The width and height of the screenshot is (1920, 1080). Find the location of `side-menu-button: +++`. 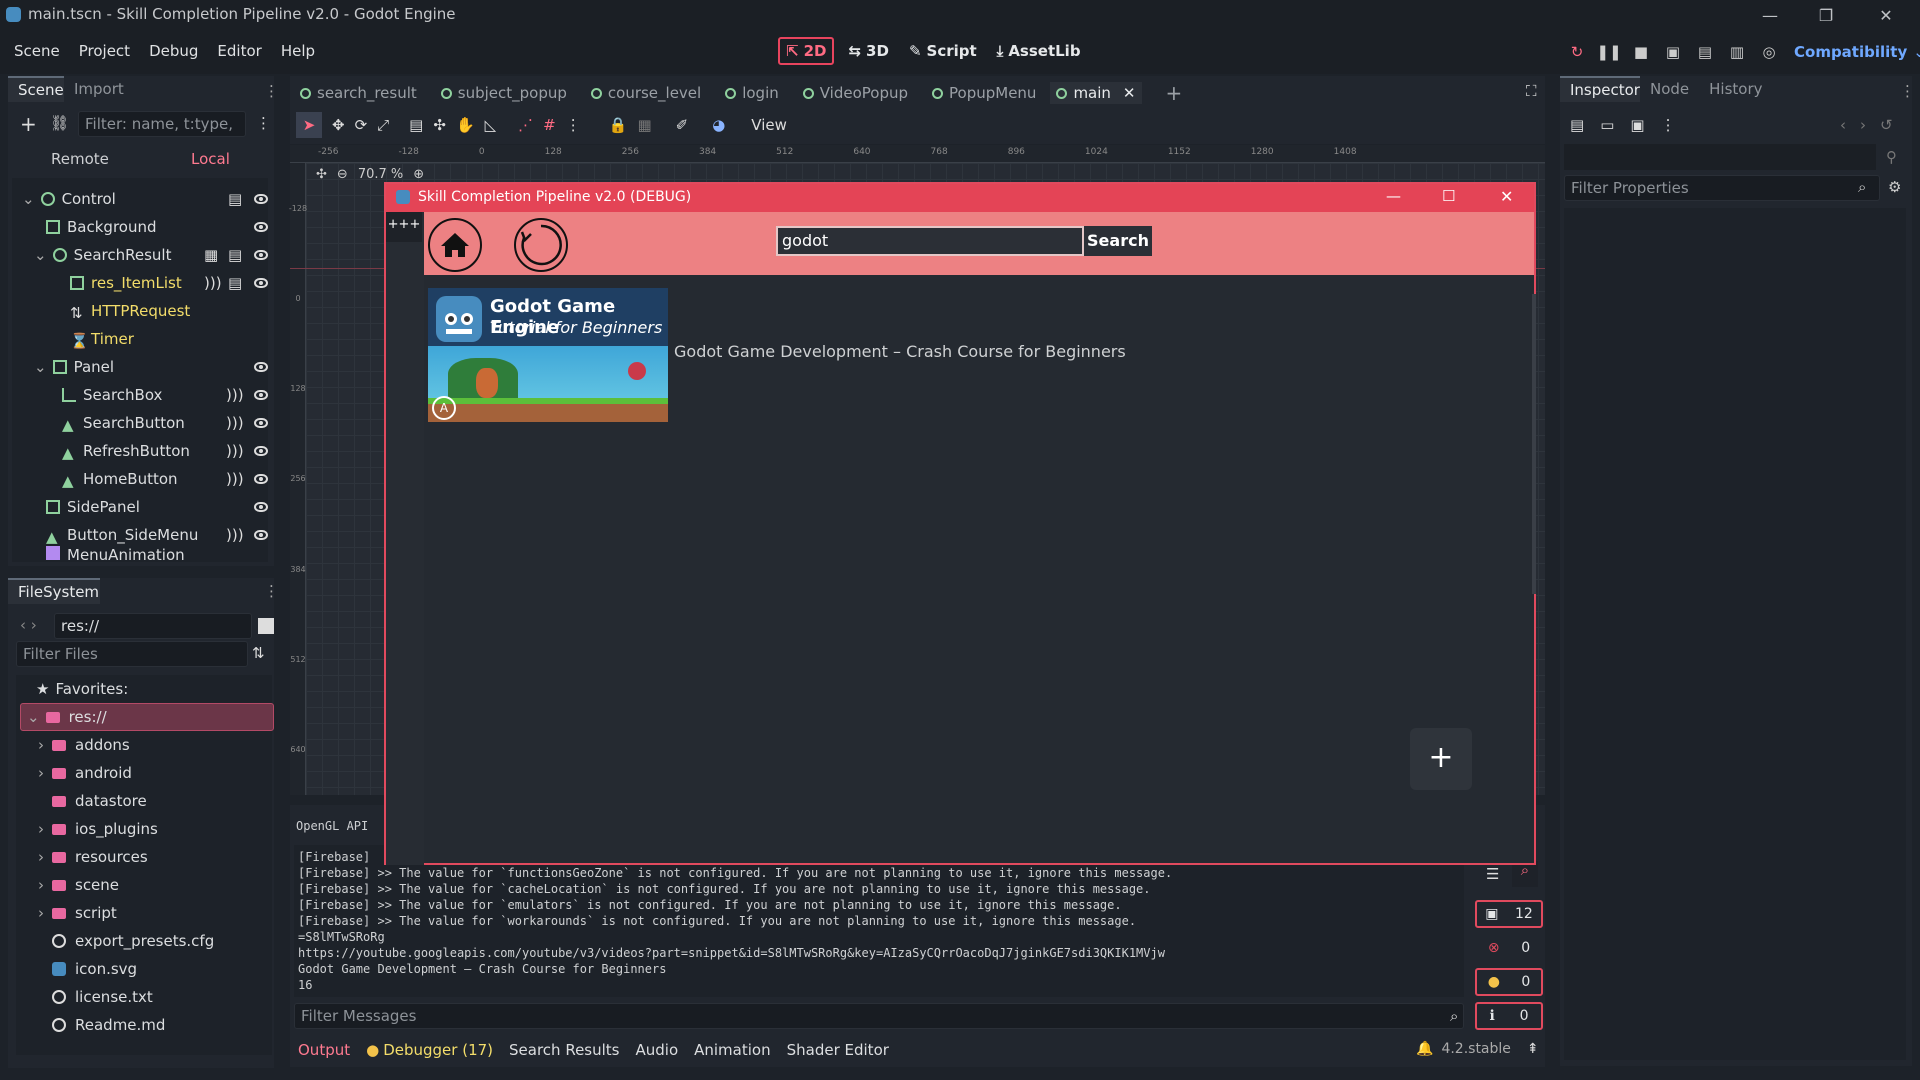

side-menu-button: +++ is located at coordinates (404, 227).